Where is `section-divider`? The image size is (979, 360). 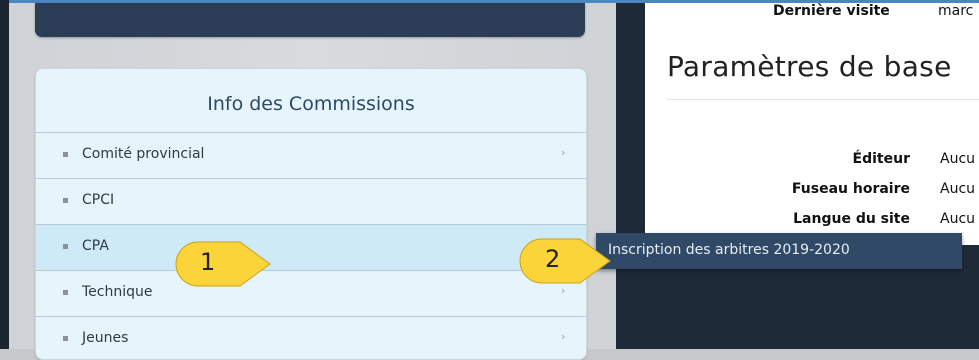
section-divider is located at coordinates (823, 99).